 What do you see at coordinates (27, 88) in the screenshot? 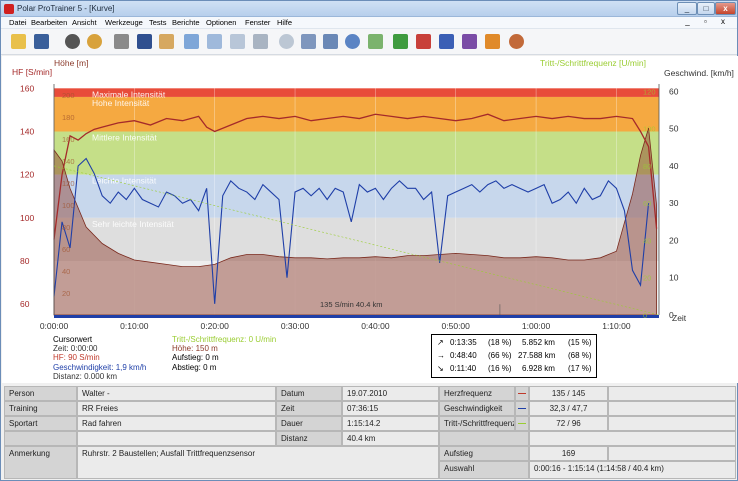
I see `hf-tick-label: 160` at bounding box center [27, 88].